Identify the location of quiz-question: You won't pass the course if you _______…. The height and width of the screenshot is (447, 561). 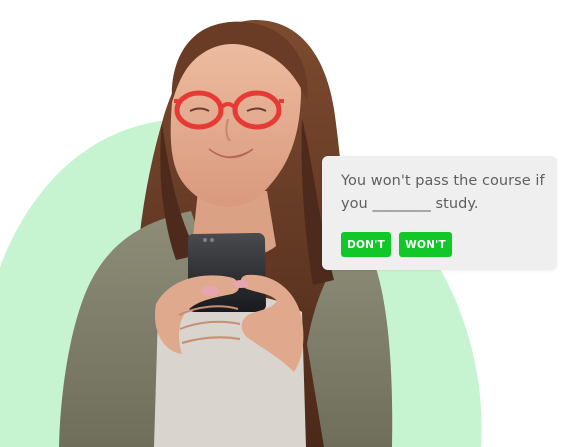
(443, 192).